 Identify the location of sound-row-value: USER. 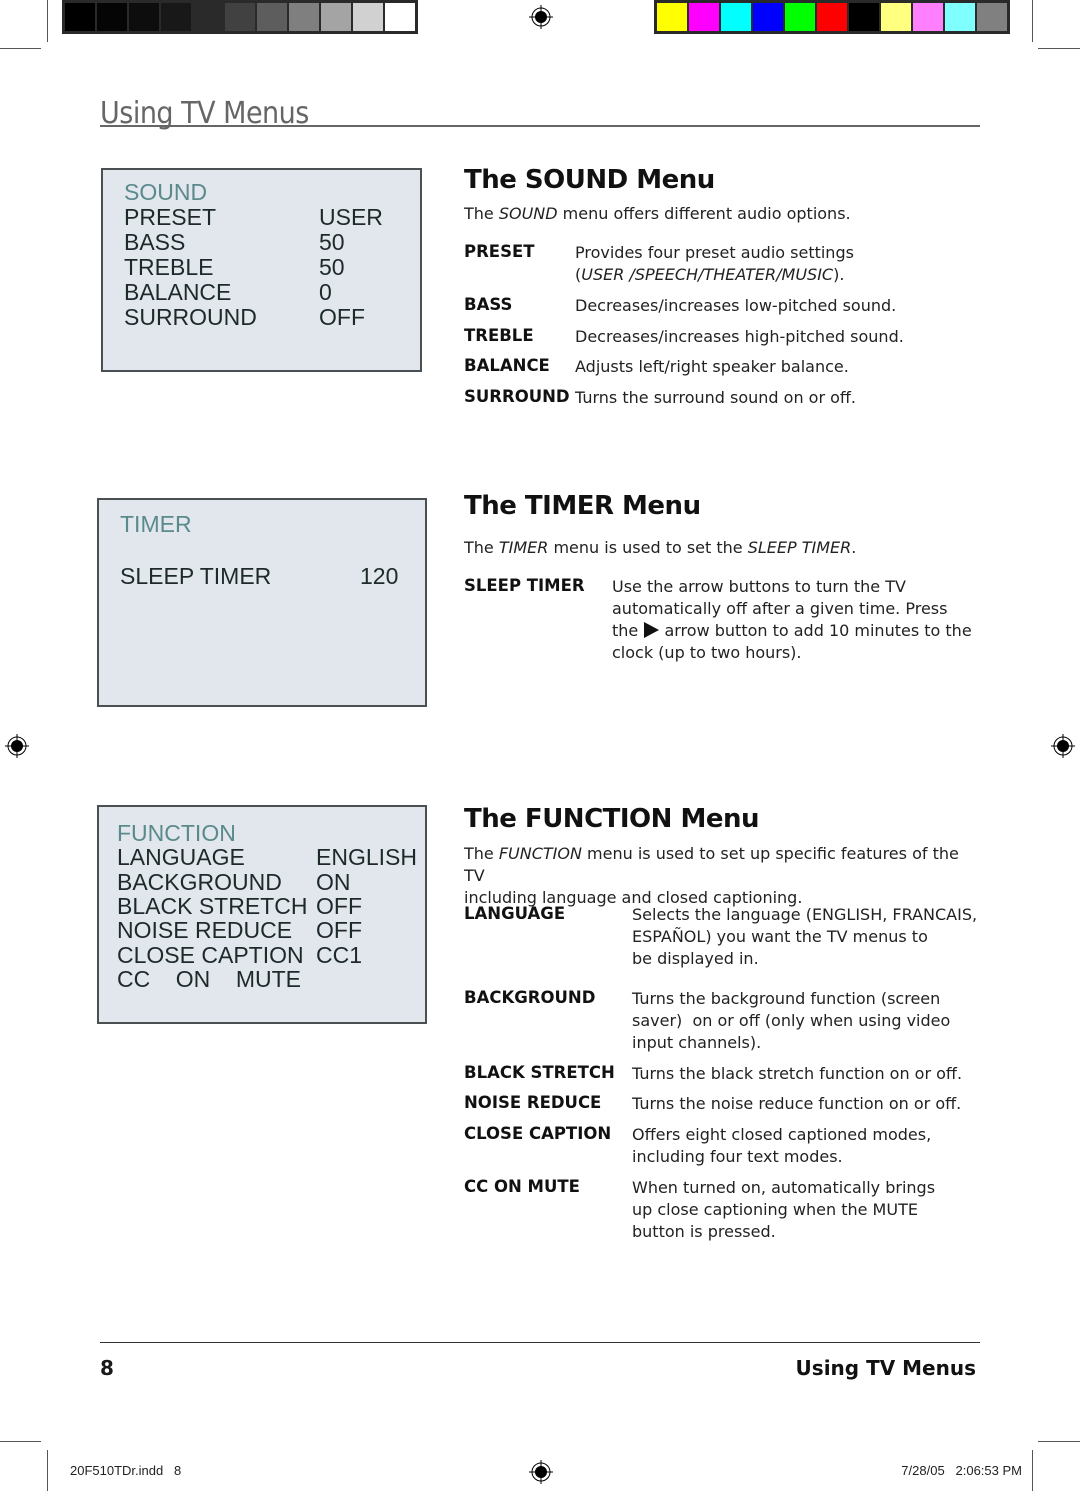
(351, 217).